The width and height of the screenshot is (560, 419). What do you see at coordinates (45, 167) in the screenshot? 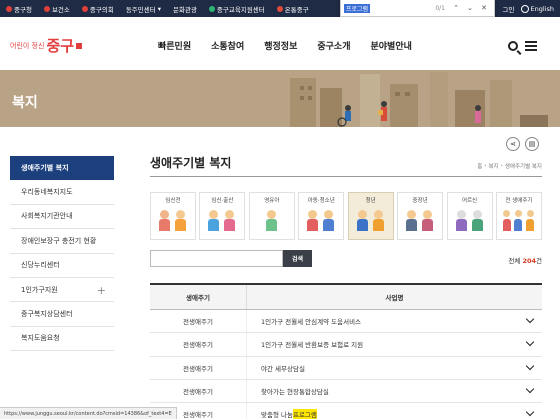
I see `side-nav-label: 생애주기별 복지` at bounding box center [45, 167].